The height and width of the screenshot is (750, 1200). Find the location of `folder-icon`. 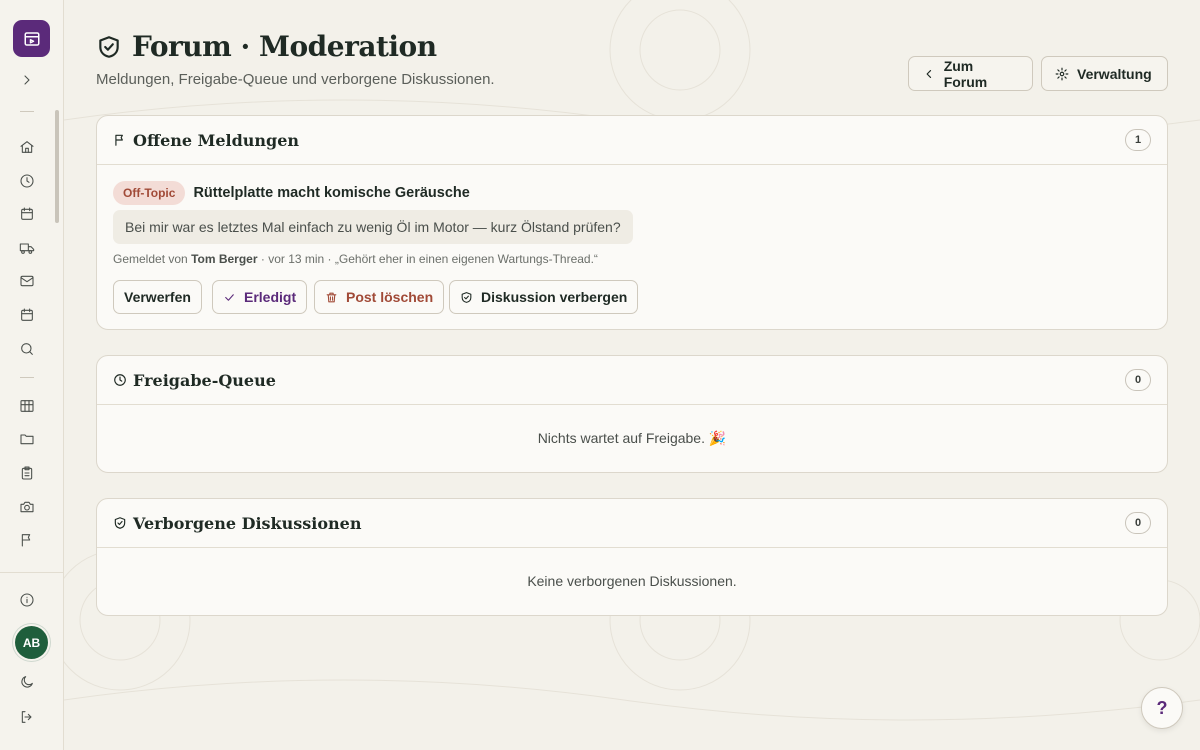

folder-icon is located at coordinates (27, 439).